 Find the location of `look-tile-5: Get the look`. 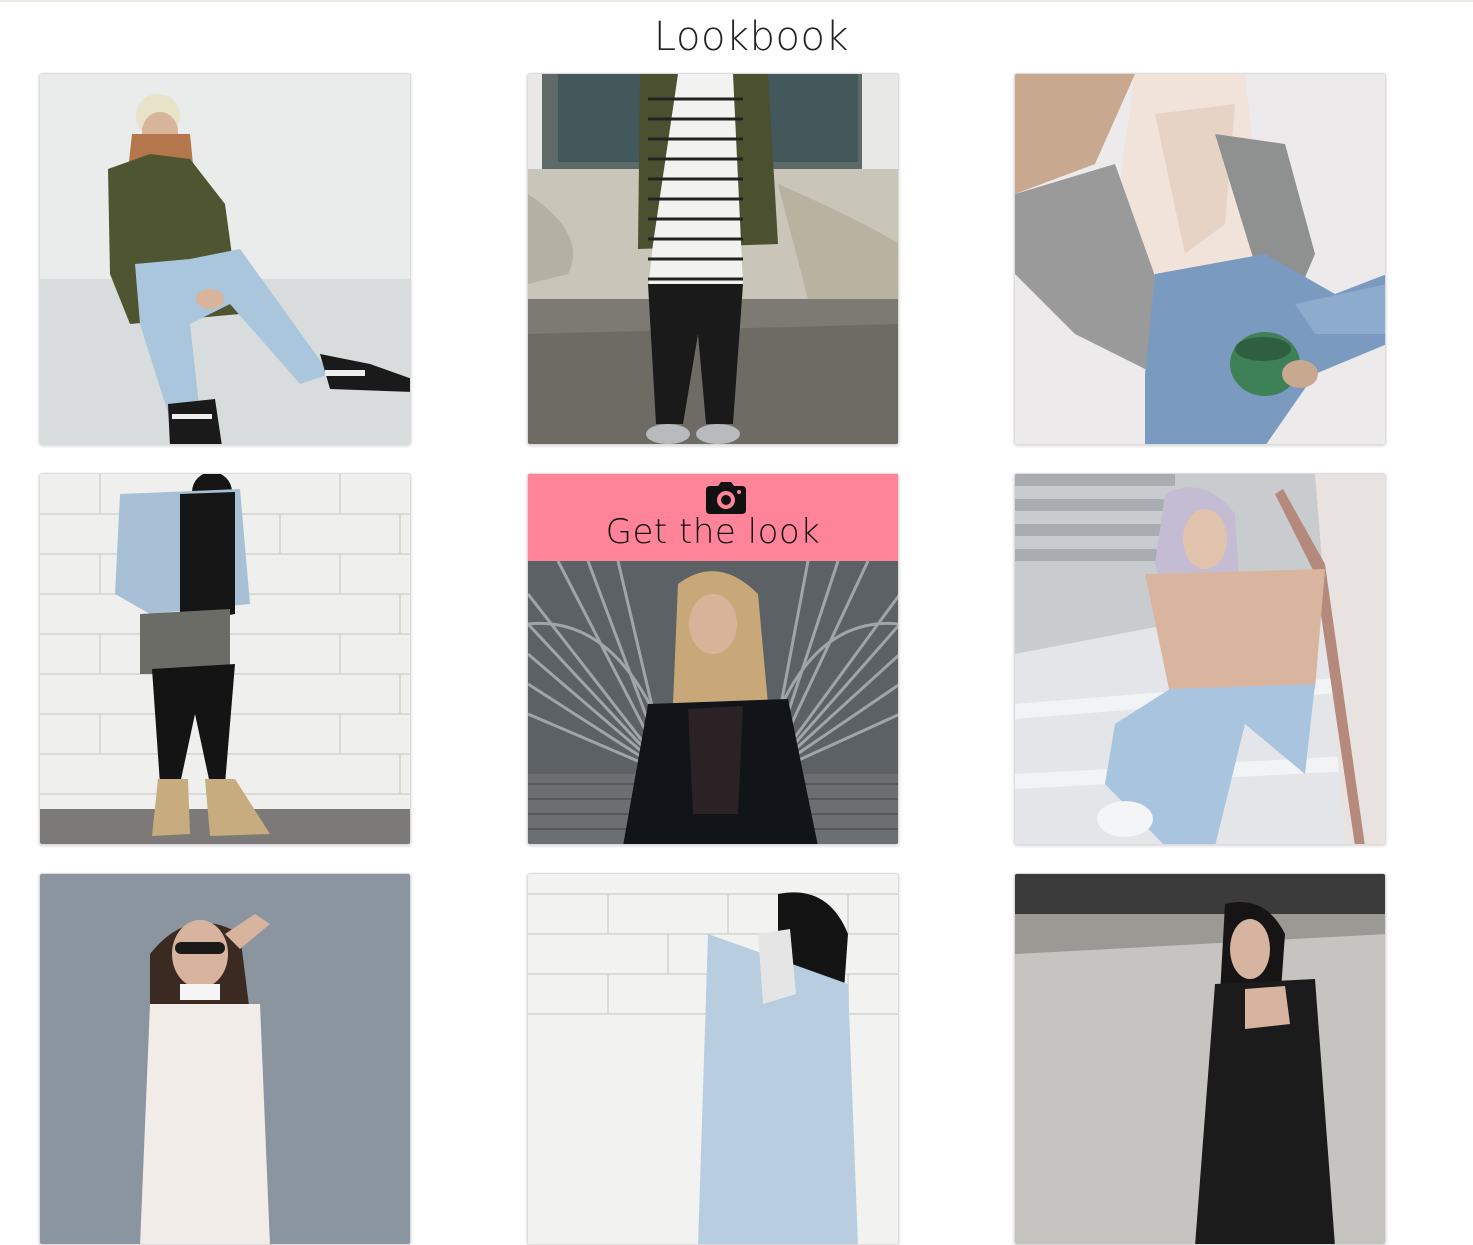

look-tile-5: Get the look is located at coordinates (713, 659).